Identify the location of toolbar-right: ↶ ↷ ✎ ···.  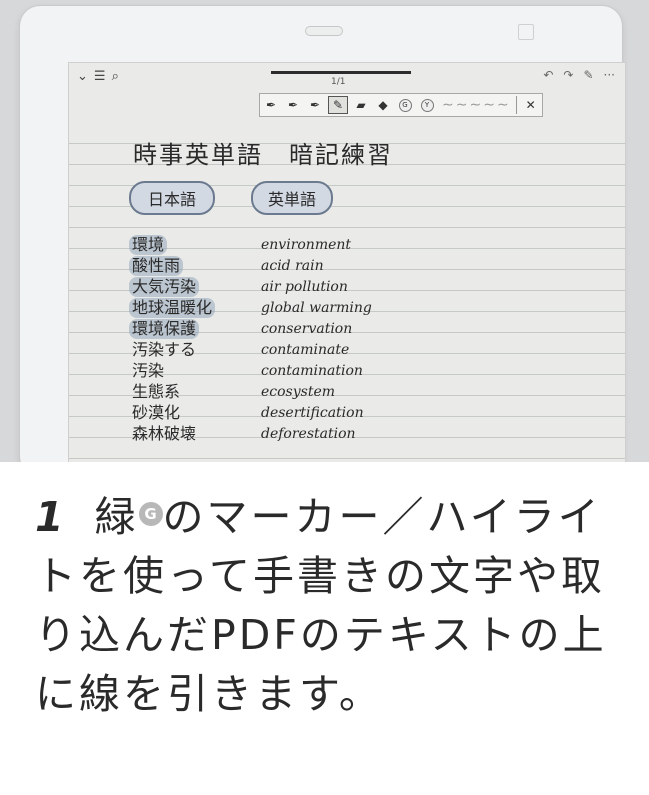
(579, 75).